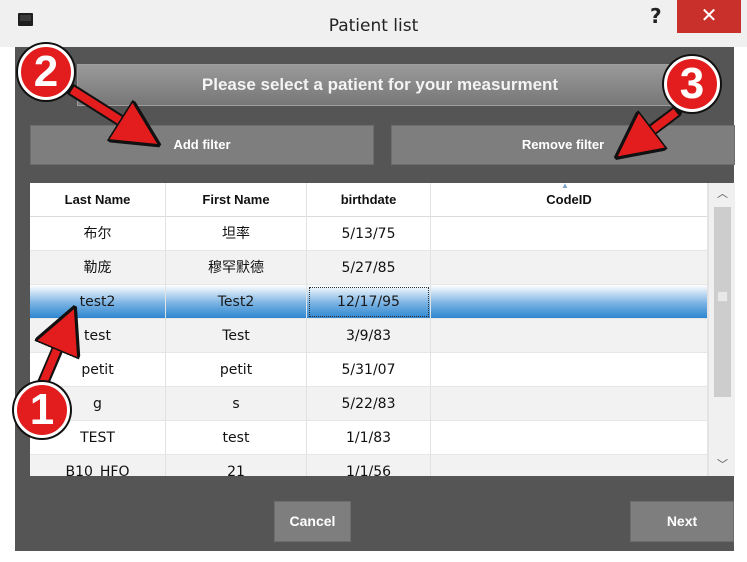 Image resolution: width=747 pixels, height=562 pixels. Describe the element at coordinates (98, 302) in the screenshot. I see `cell-last-name: test2` at that location.